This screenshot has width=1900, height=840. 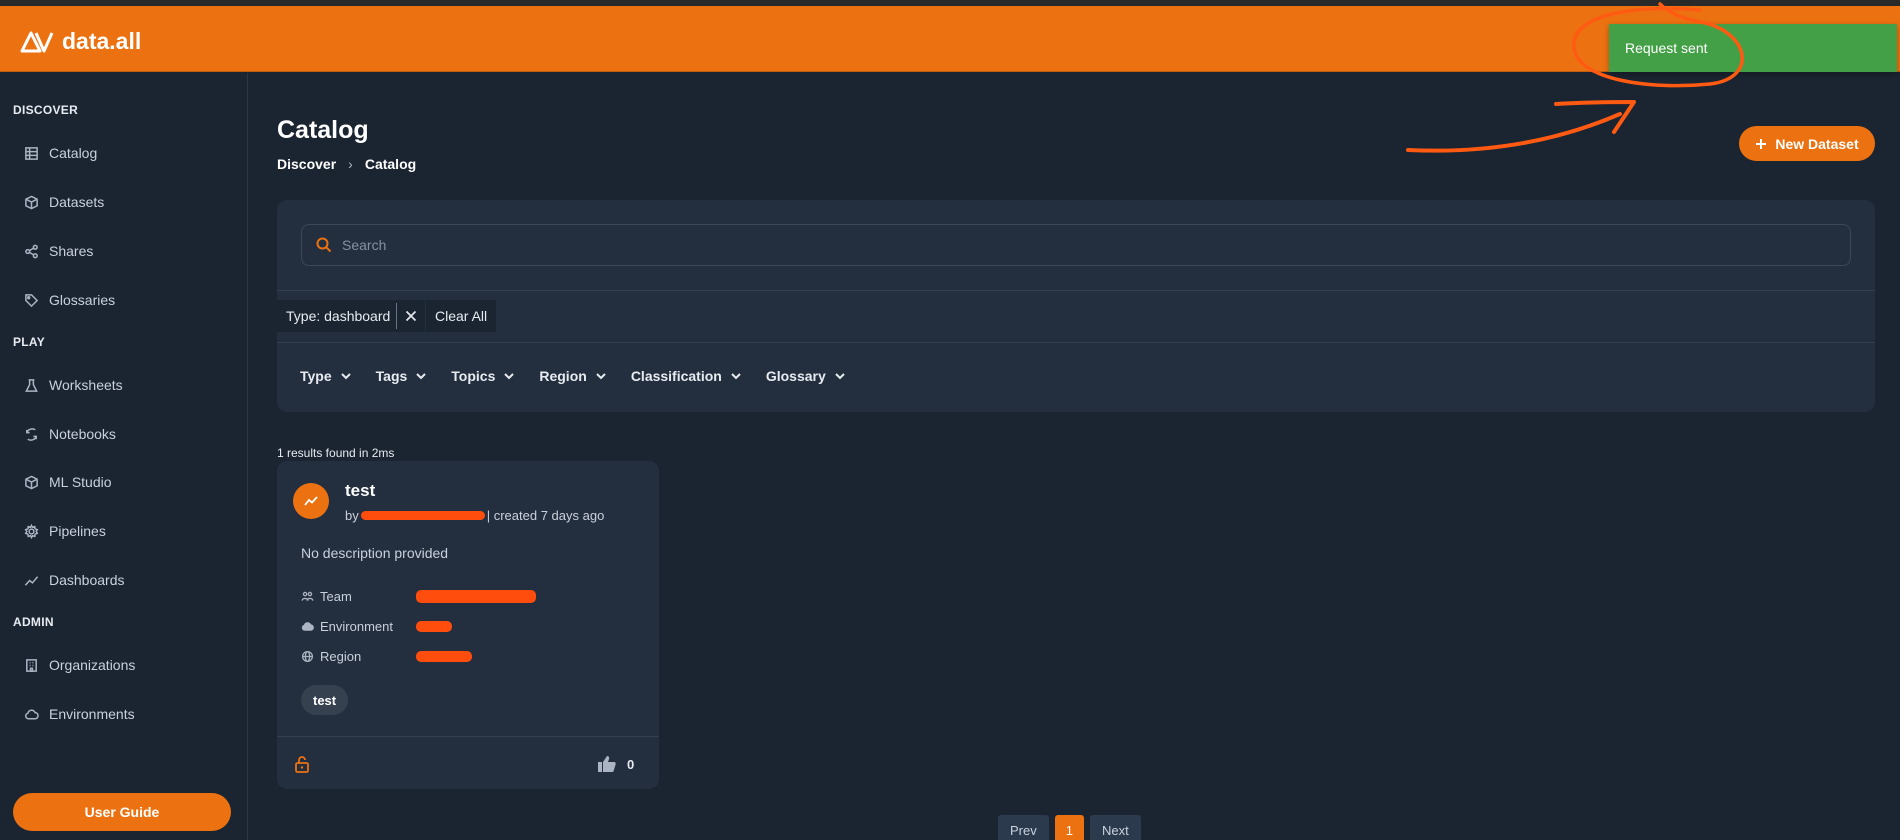 I want to click on close-icon, so click(x=411, y=316).